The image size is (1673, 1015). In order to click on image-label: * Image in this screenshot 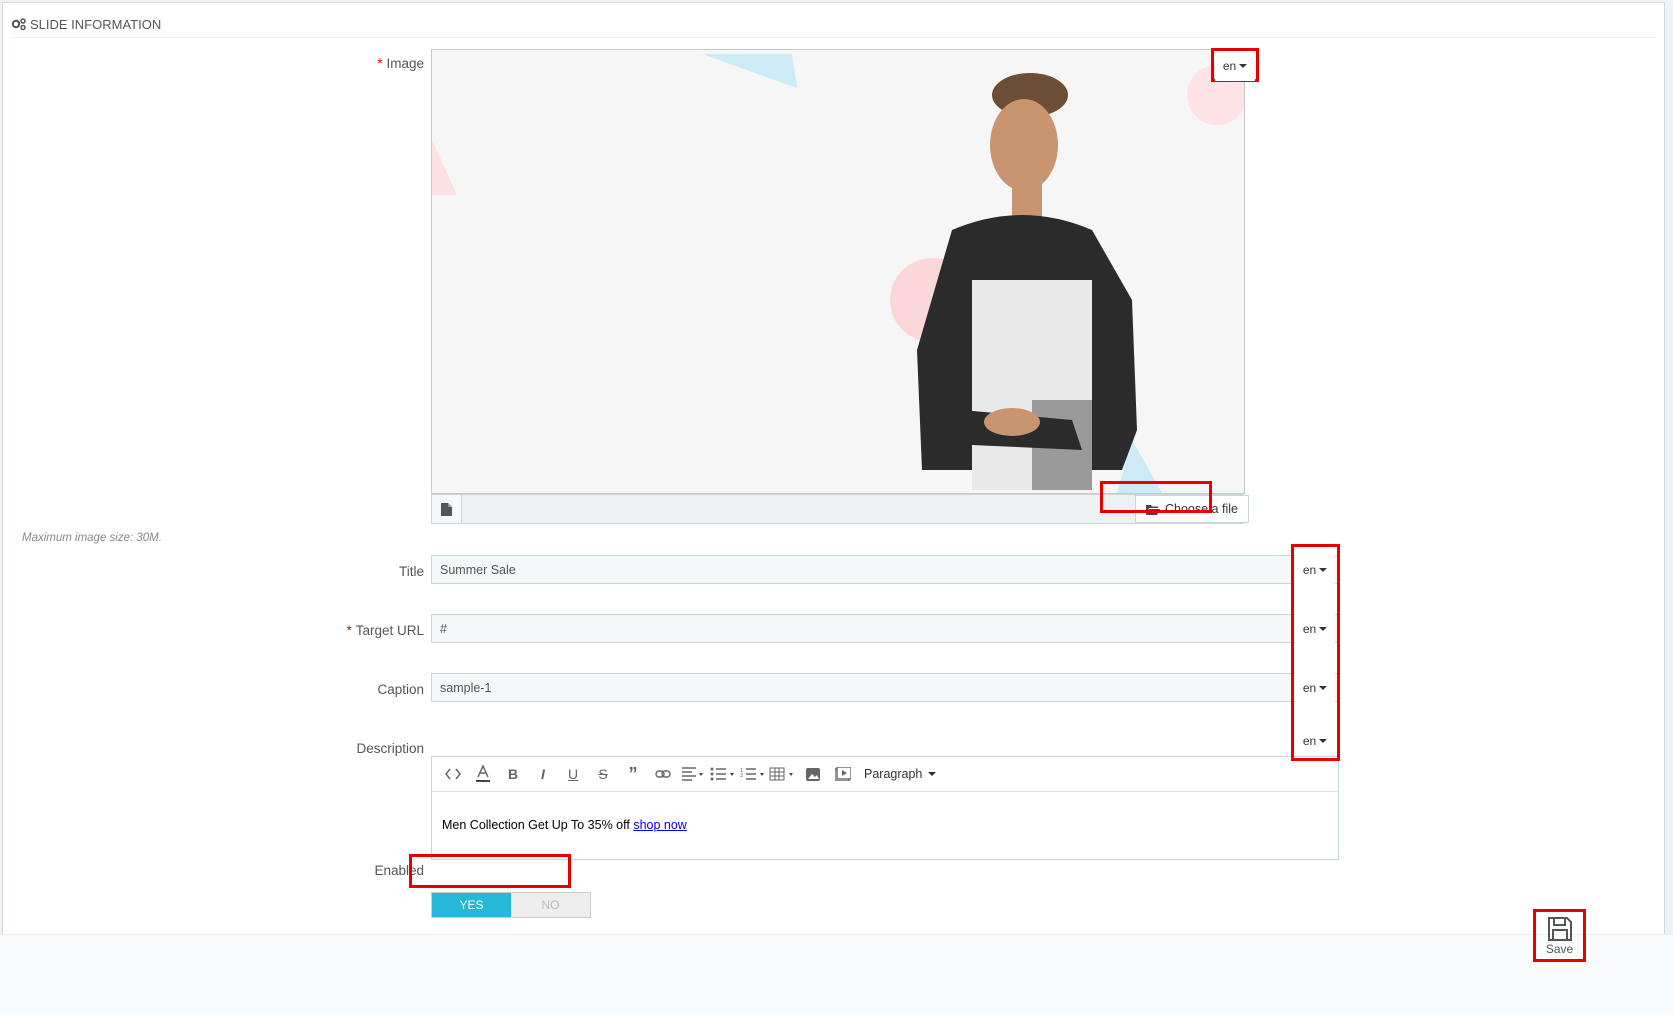, I will do `click(400, 63)`.